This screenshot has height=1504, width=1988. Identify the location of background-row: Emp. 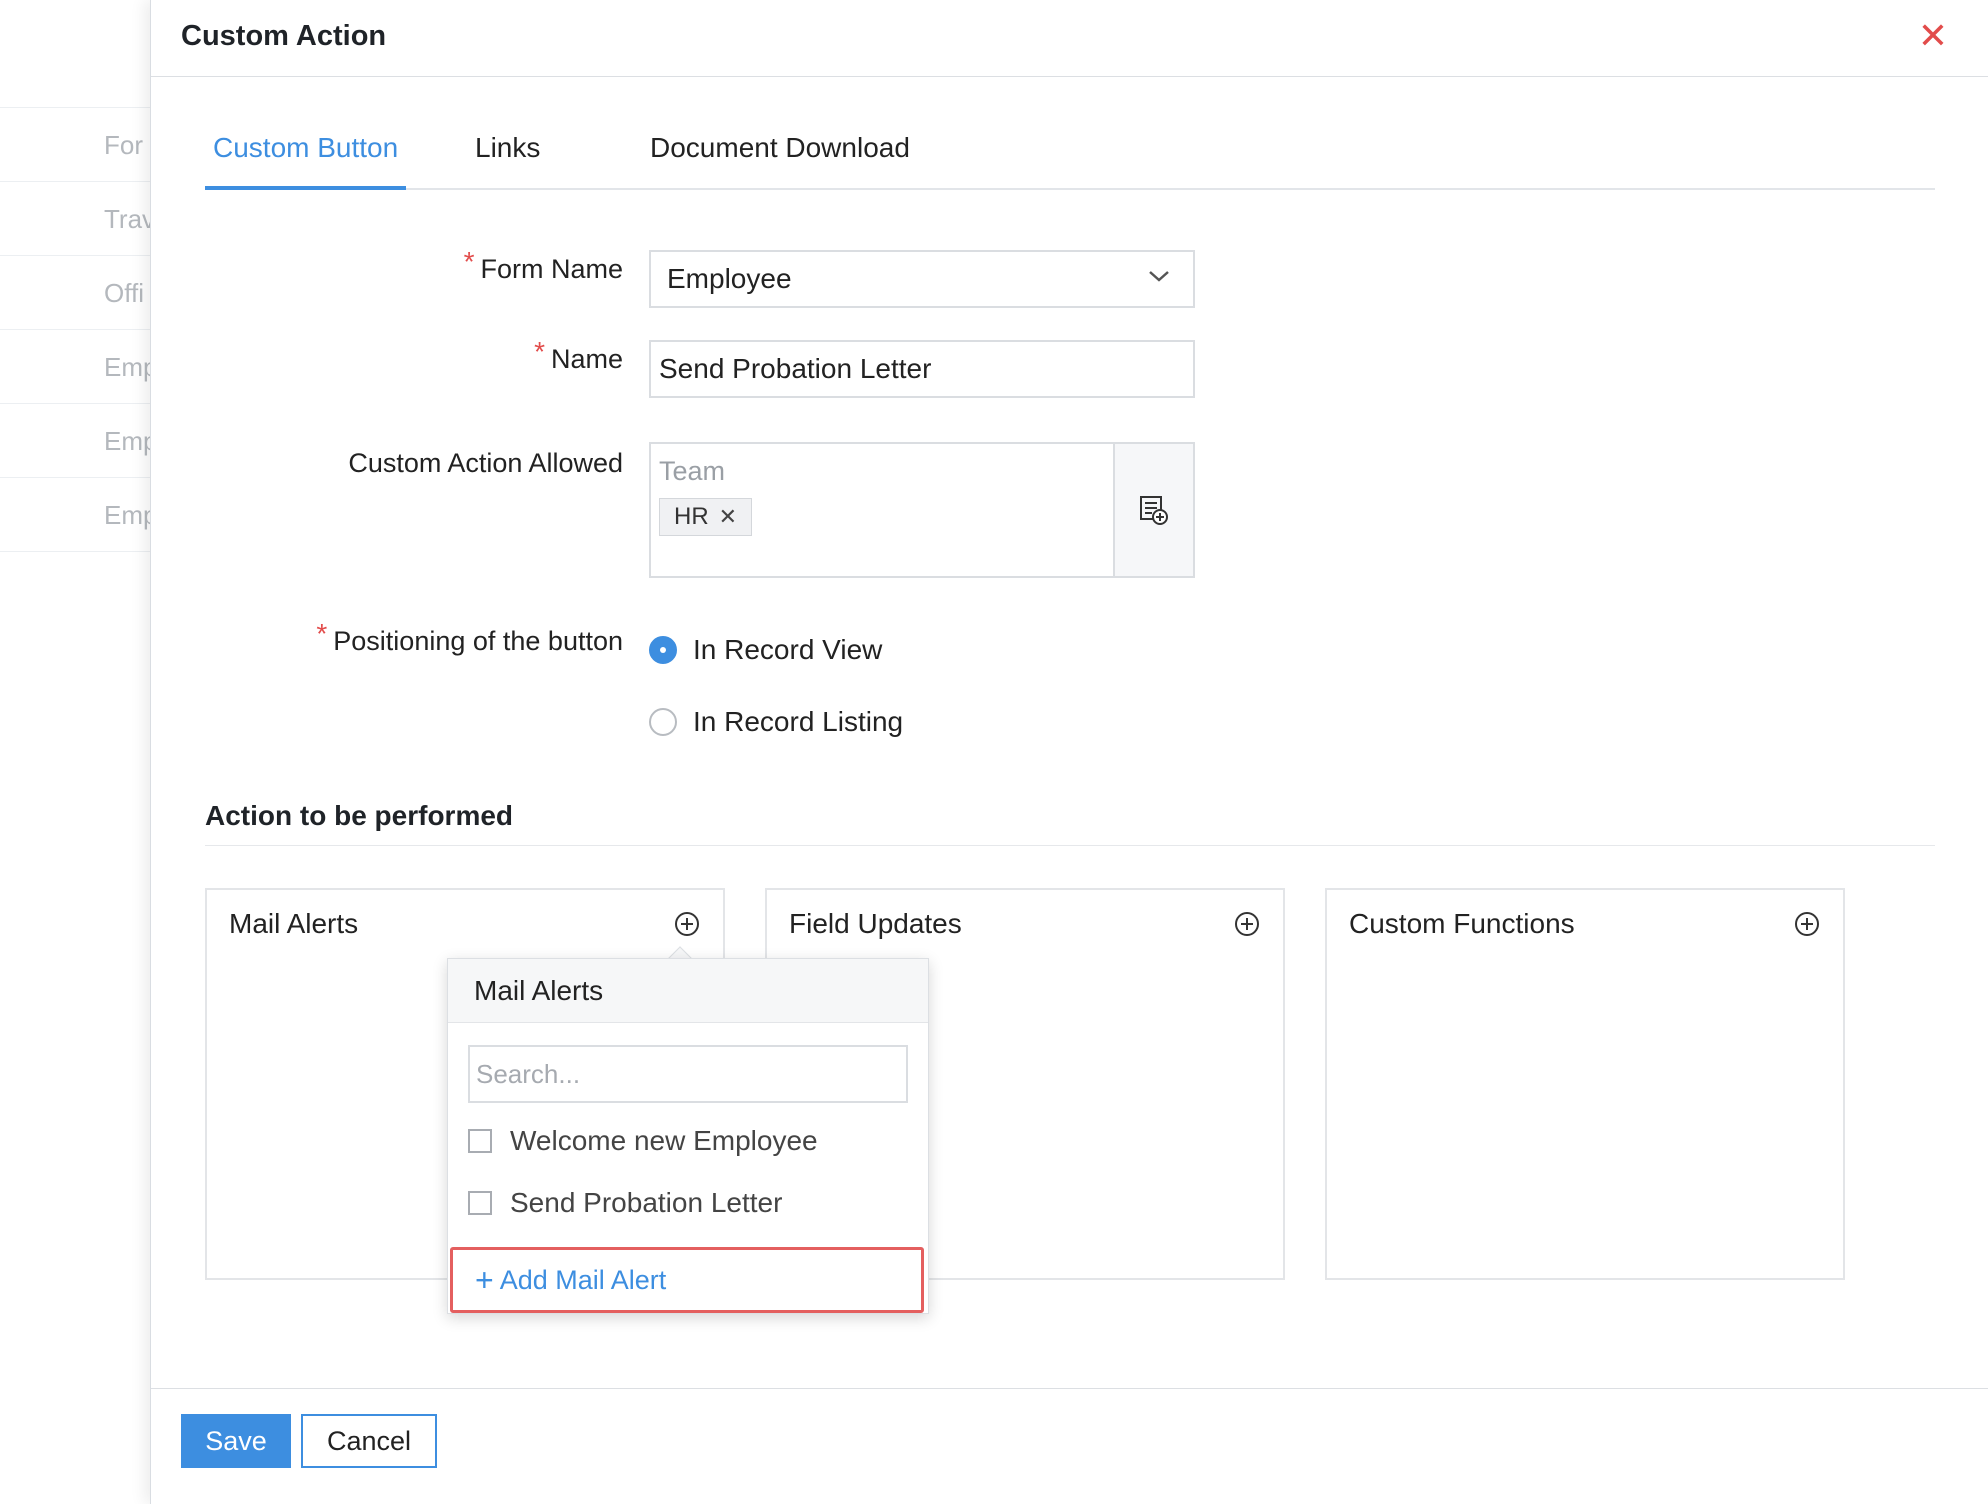
(75, 515).